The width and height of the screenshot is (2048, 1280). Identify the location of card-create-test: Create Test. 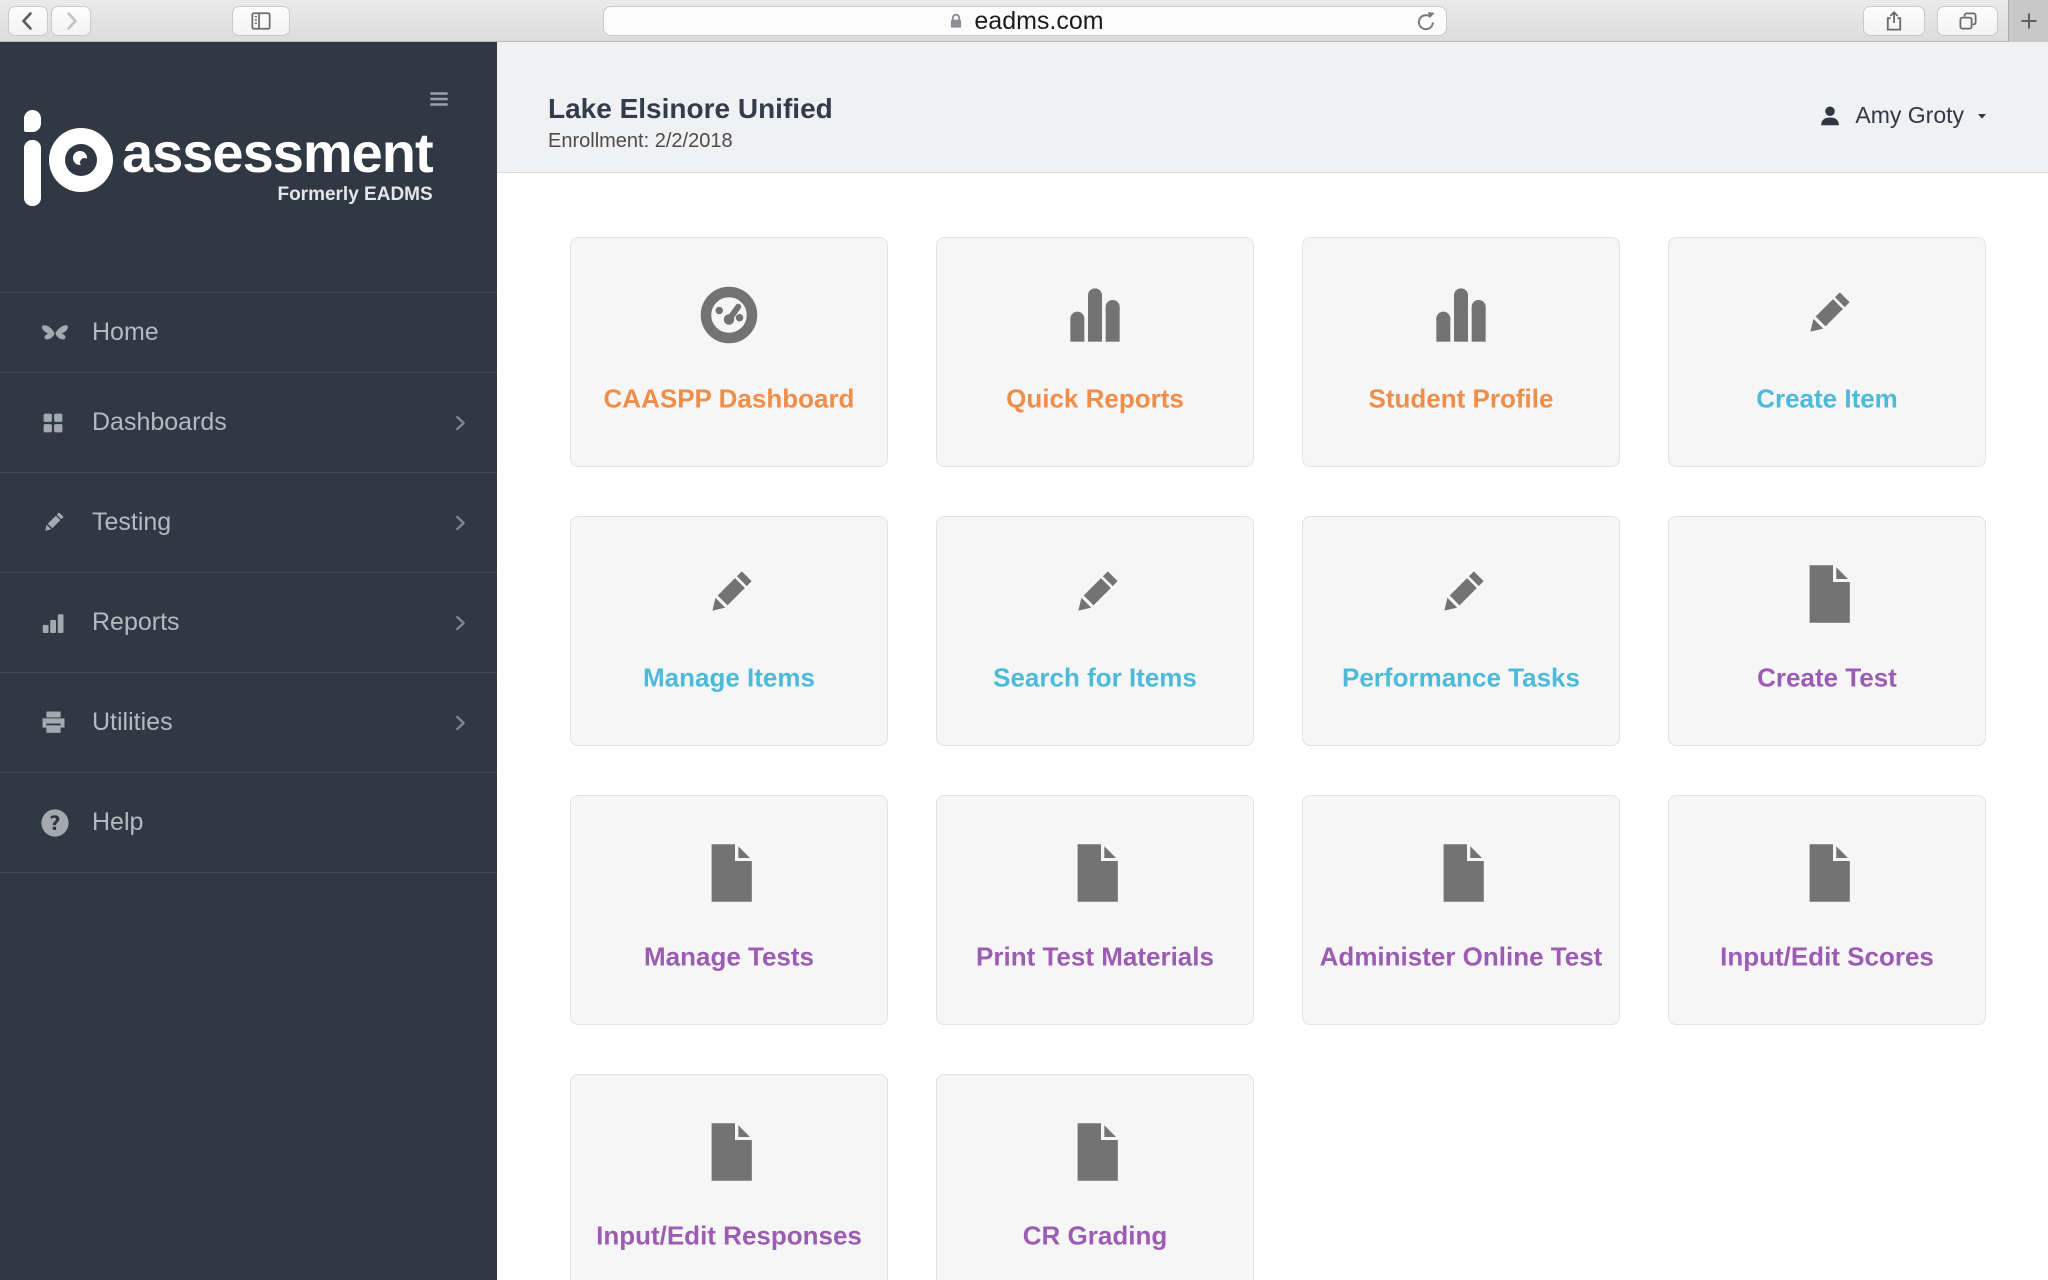
(1827, 631).